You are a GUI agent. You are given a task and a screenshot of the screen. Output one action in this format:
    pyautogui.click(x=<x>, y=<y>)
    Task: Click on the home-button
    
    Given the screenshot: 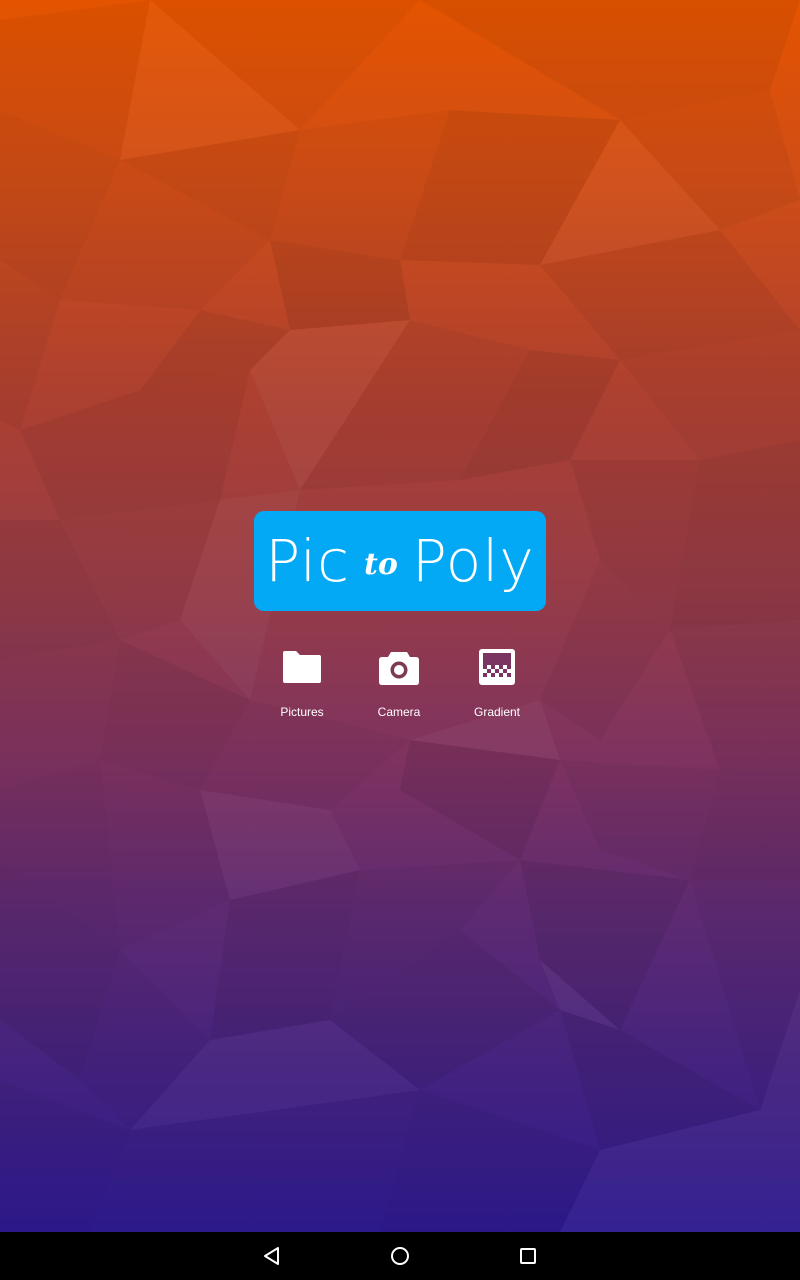 What is the action you would take?
    pyautogui.click(x=400, y=1256)
    